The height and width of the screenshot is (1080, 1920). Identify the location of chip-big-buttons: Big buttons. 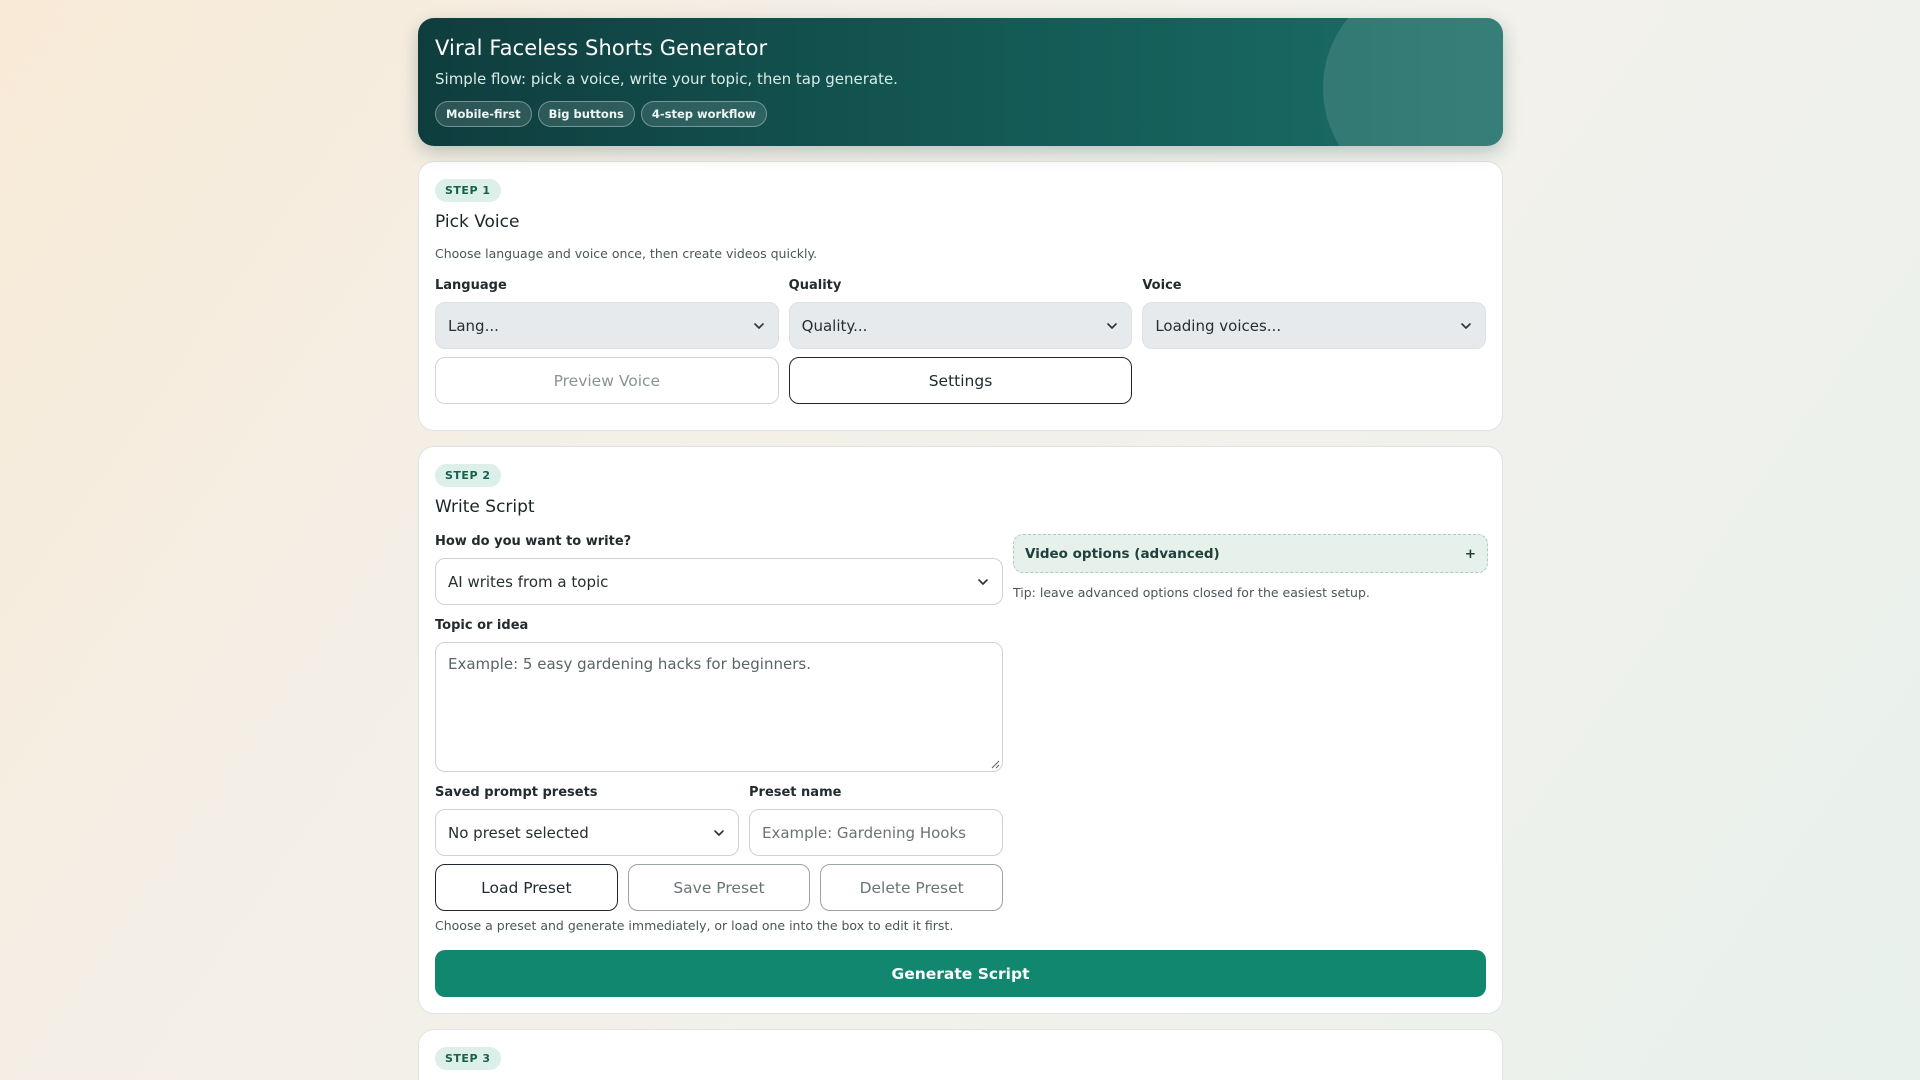
(586, 114).